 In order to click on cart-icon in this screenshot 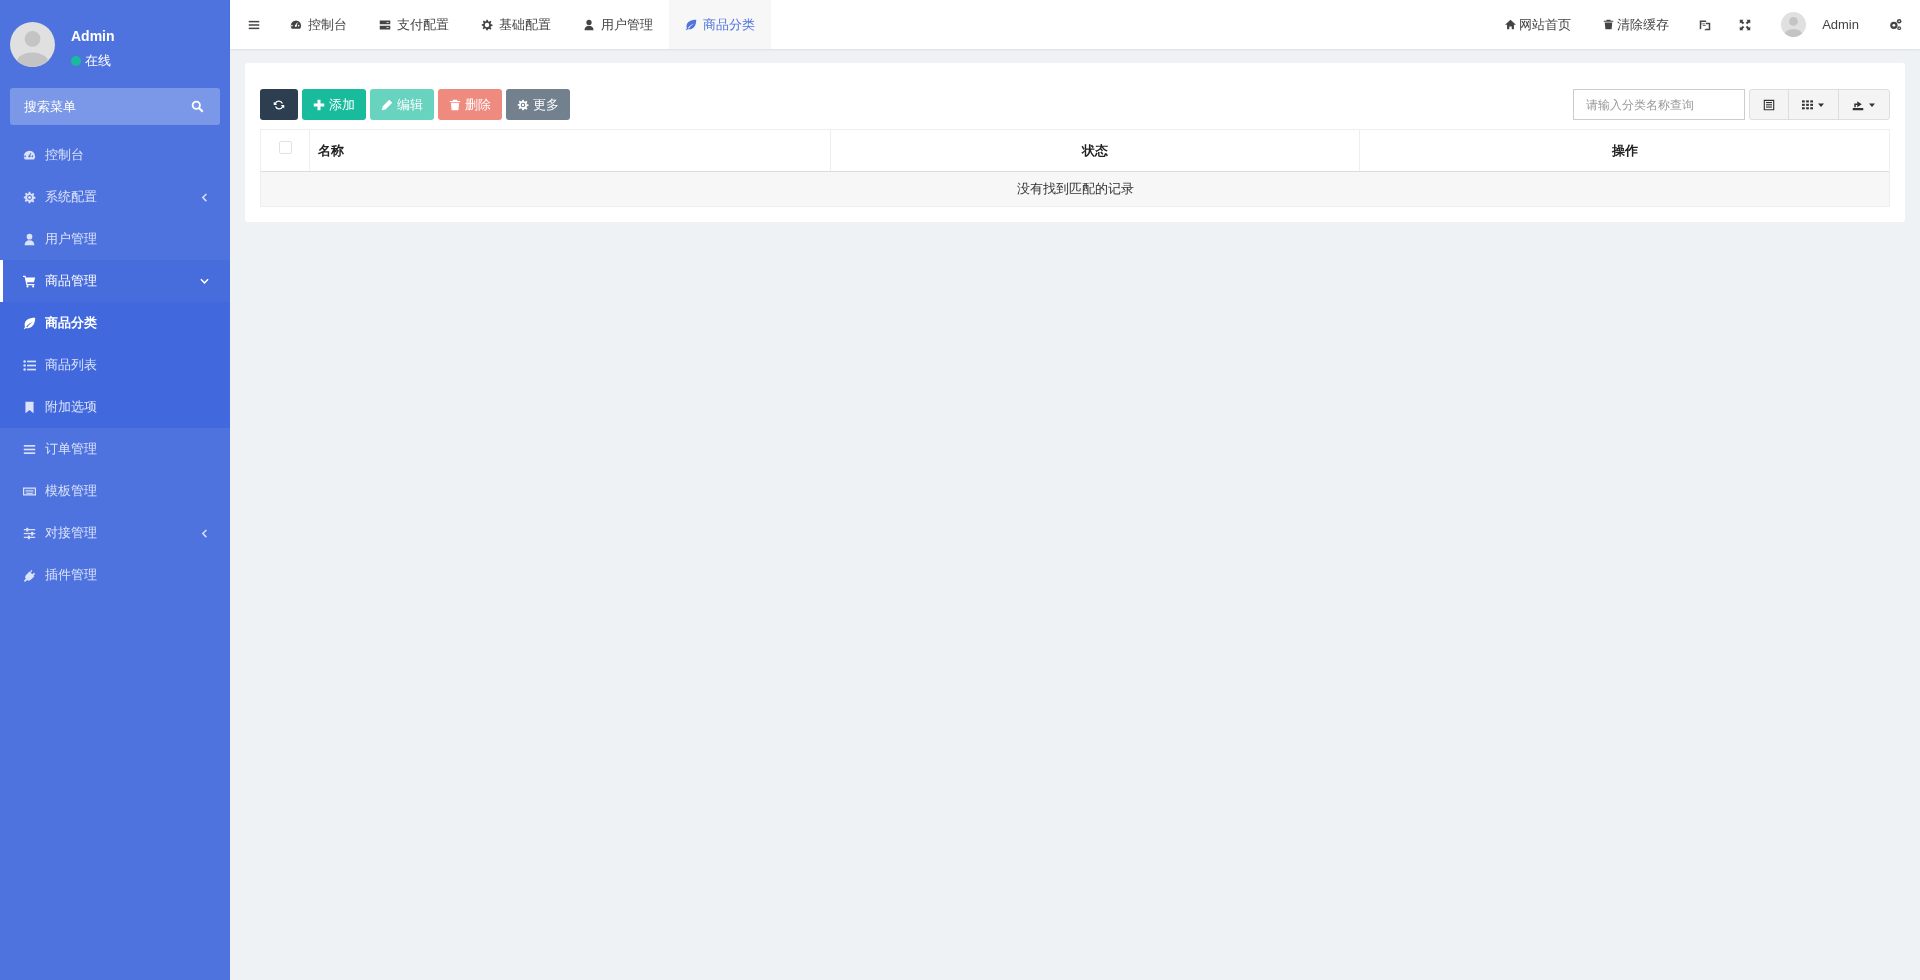, I will do `click(29, 281)`.